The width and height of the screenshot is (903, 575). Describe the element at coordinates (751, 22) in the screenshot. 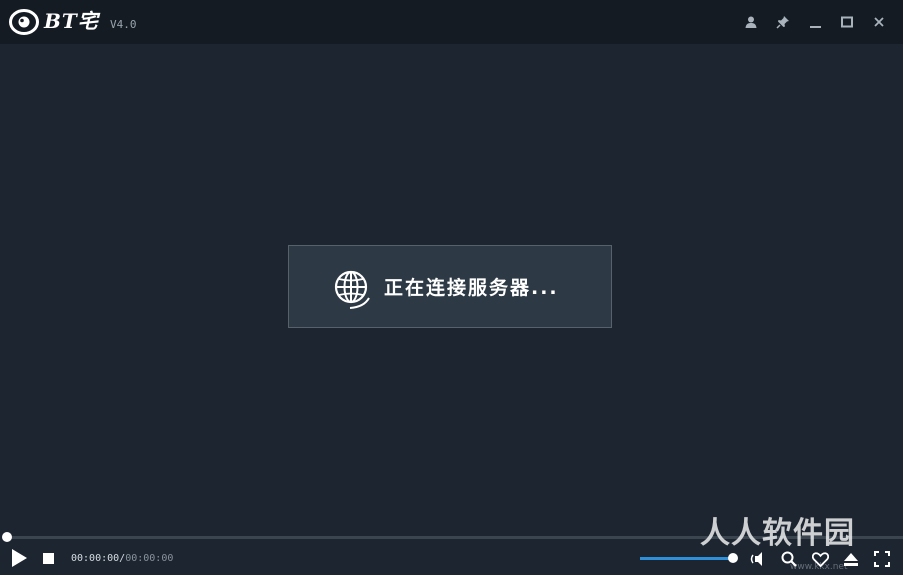

I see `user-icon` at that location.